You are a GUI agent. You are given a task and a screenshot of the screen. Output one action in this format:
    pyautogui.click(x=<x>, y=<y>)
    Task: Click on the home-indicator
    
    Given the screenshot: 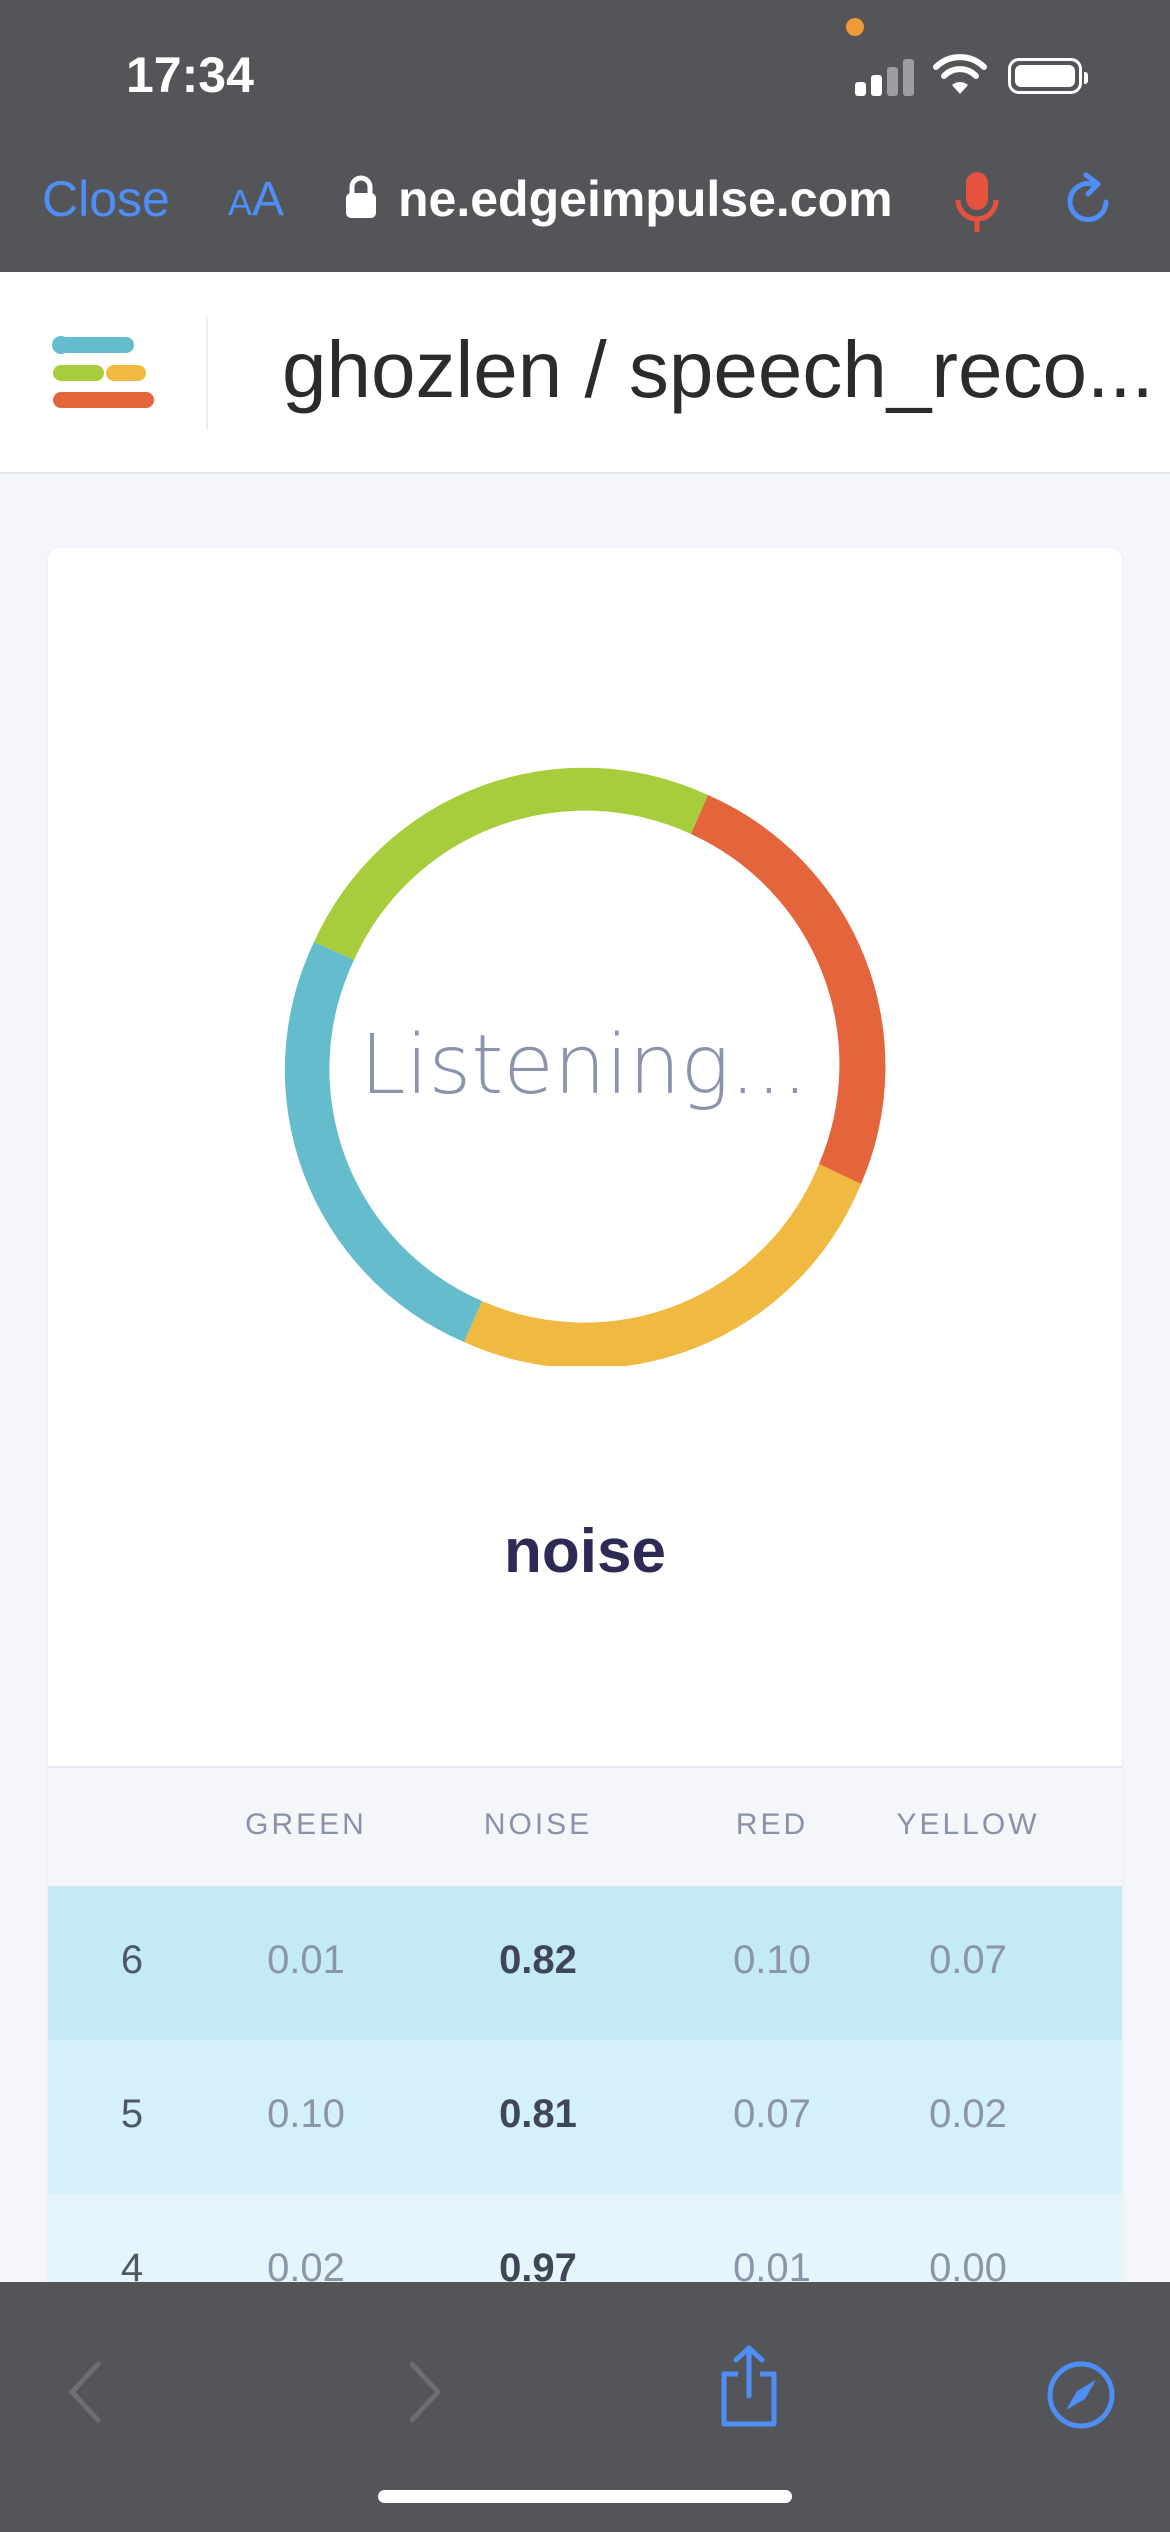 What is the action you would take?
    pyautogui.click(x=585, y=2496)
    